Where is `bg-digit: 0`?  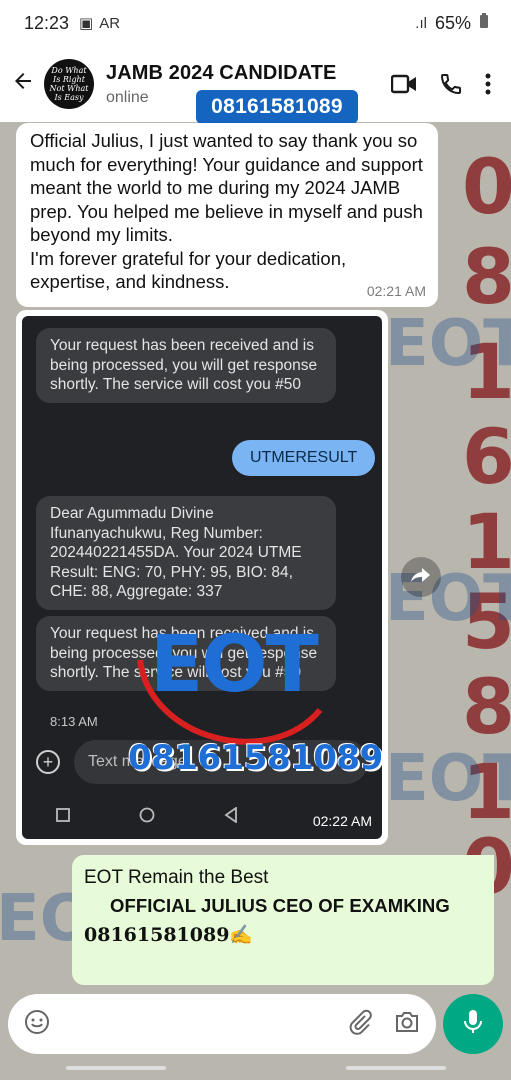
bg-digit: 0 is located at coordinates (486, 186).